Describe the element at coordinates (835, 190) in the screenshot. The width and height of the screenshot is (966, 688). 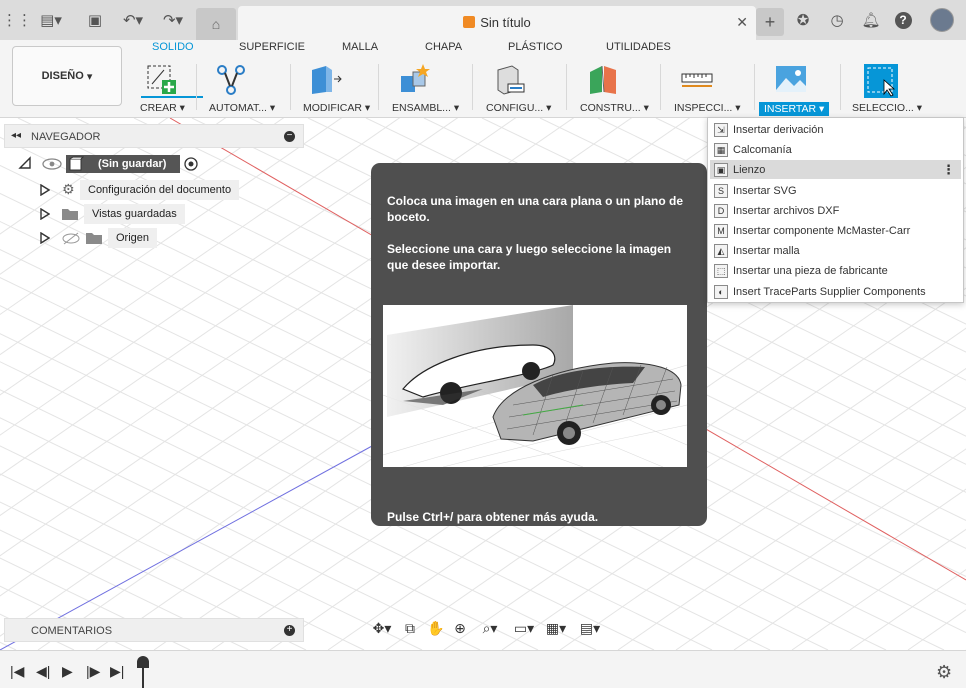
I see `menu-item-svg: S Insertar SVG` at that location.